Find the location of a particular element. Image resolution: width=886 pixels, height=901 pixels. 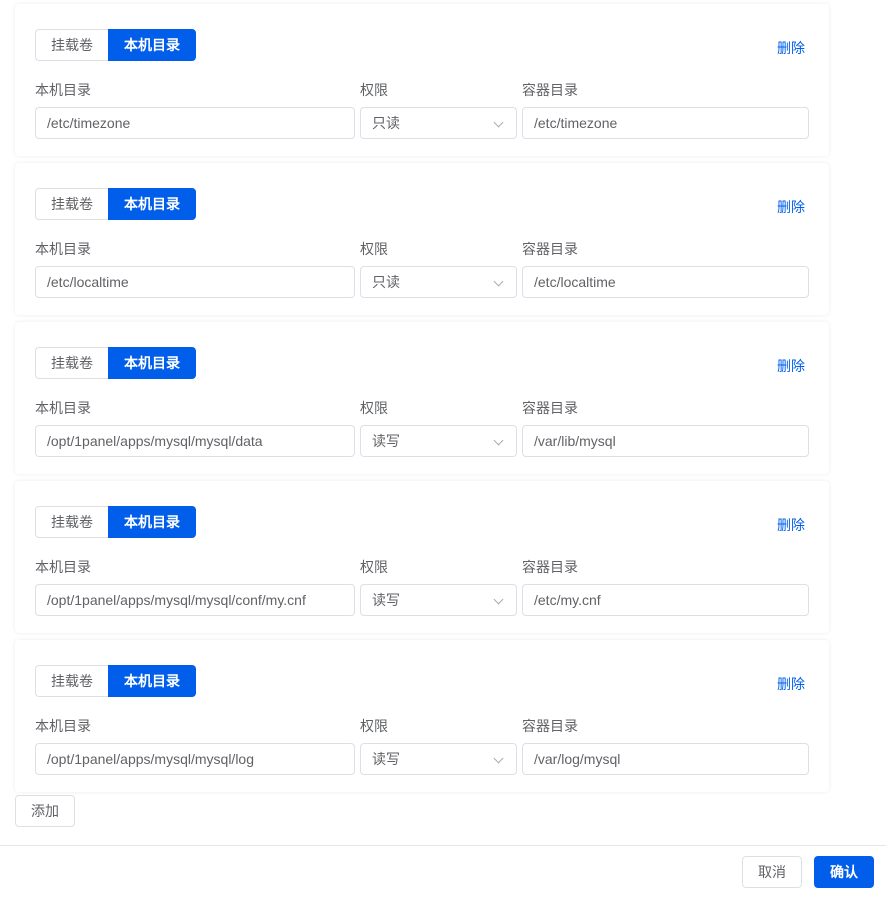

confirm-button: 确认 is located at coordinates (844, 872).